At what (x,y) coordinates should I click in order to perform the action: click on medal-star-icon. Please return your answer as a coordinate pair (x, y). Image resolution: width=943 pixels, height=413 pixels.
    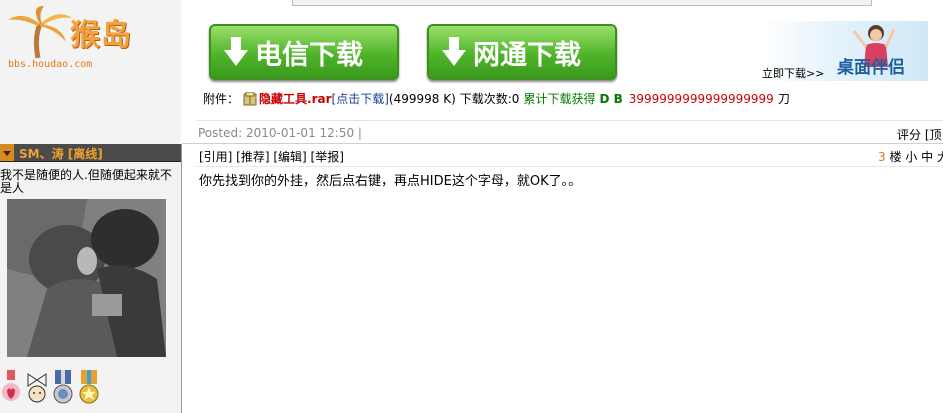
    Looking at the image, I should click on (89, 387).